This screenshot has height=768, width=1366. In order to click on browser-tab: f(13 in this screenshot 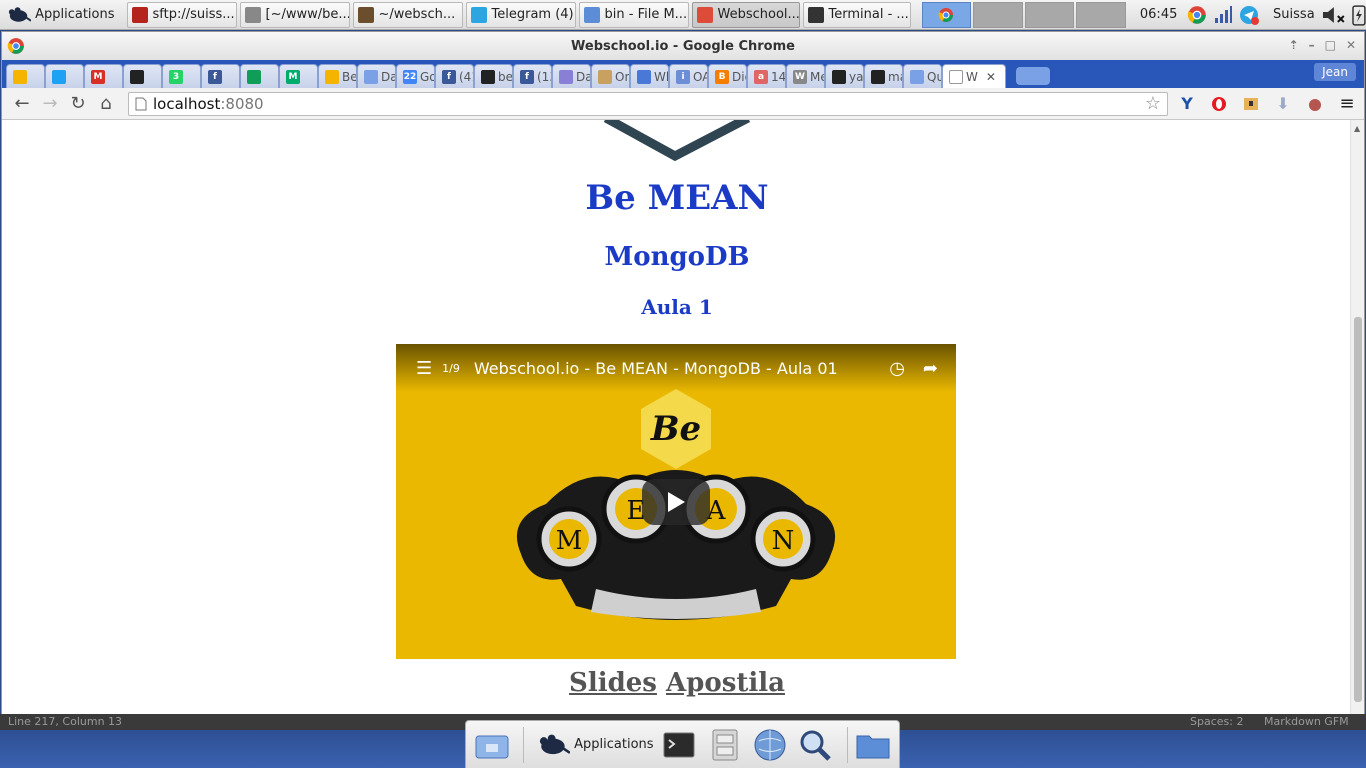, I will do `click(532, 76)`.